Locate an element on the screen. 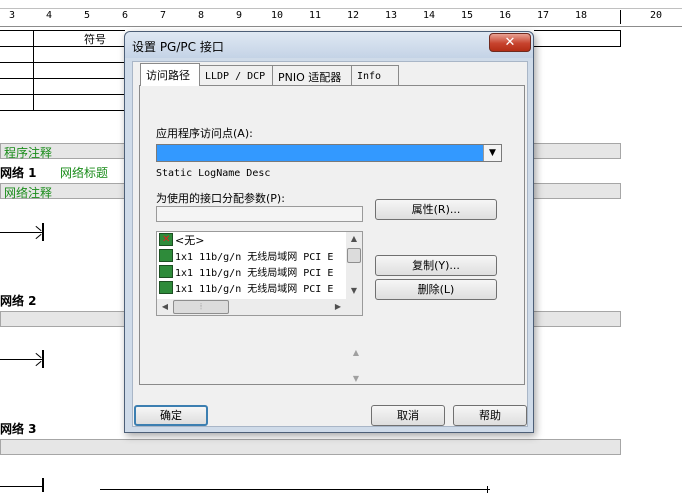  ok-button: 确定 is located at coordinates (171, 415).